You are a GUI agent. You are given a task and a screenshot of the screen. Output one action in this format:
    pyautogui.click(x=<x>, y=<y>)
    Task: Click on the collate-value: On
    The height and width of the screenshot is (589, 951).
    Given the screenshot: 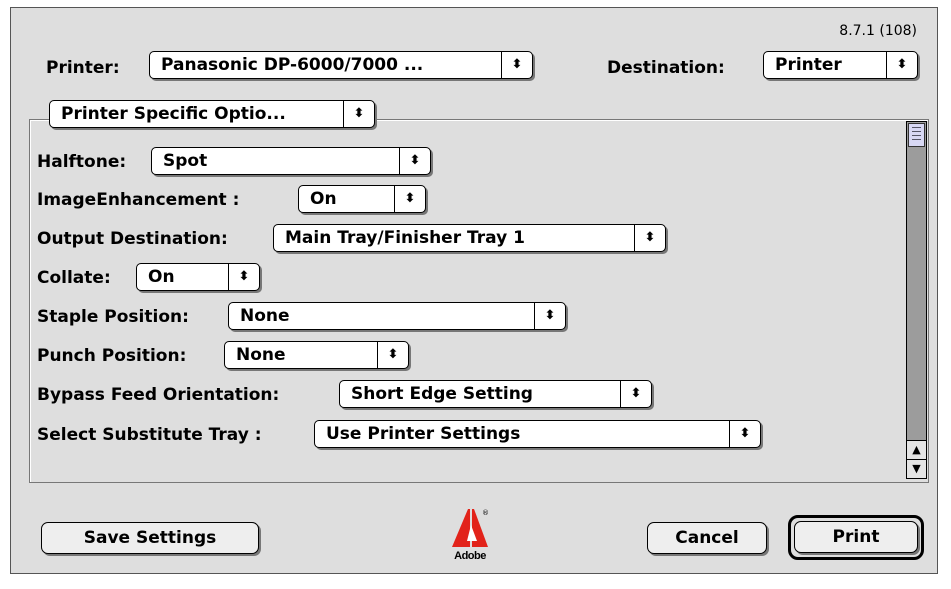 What is the action you would take?
    pyautogui.click(x=161, y=277)
    